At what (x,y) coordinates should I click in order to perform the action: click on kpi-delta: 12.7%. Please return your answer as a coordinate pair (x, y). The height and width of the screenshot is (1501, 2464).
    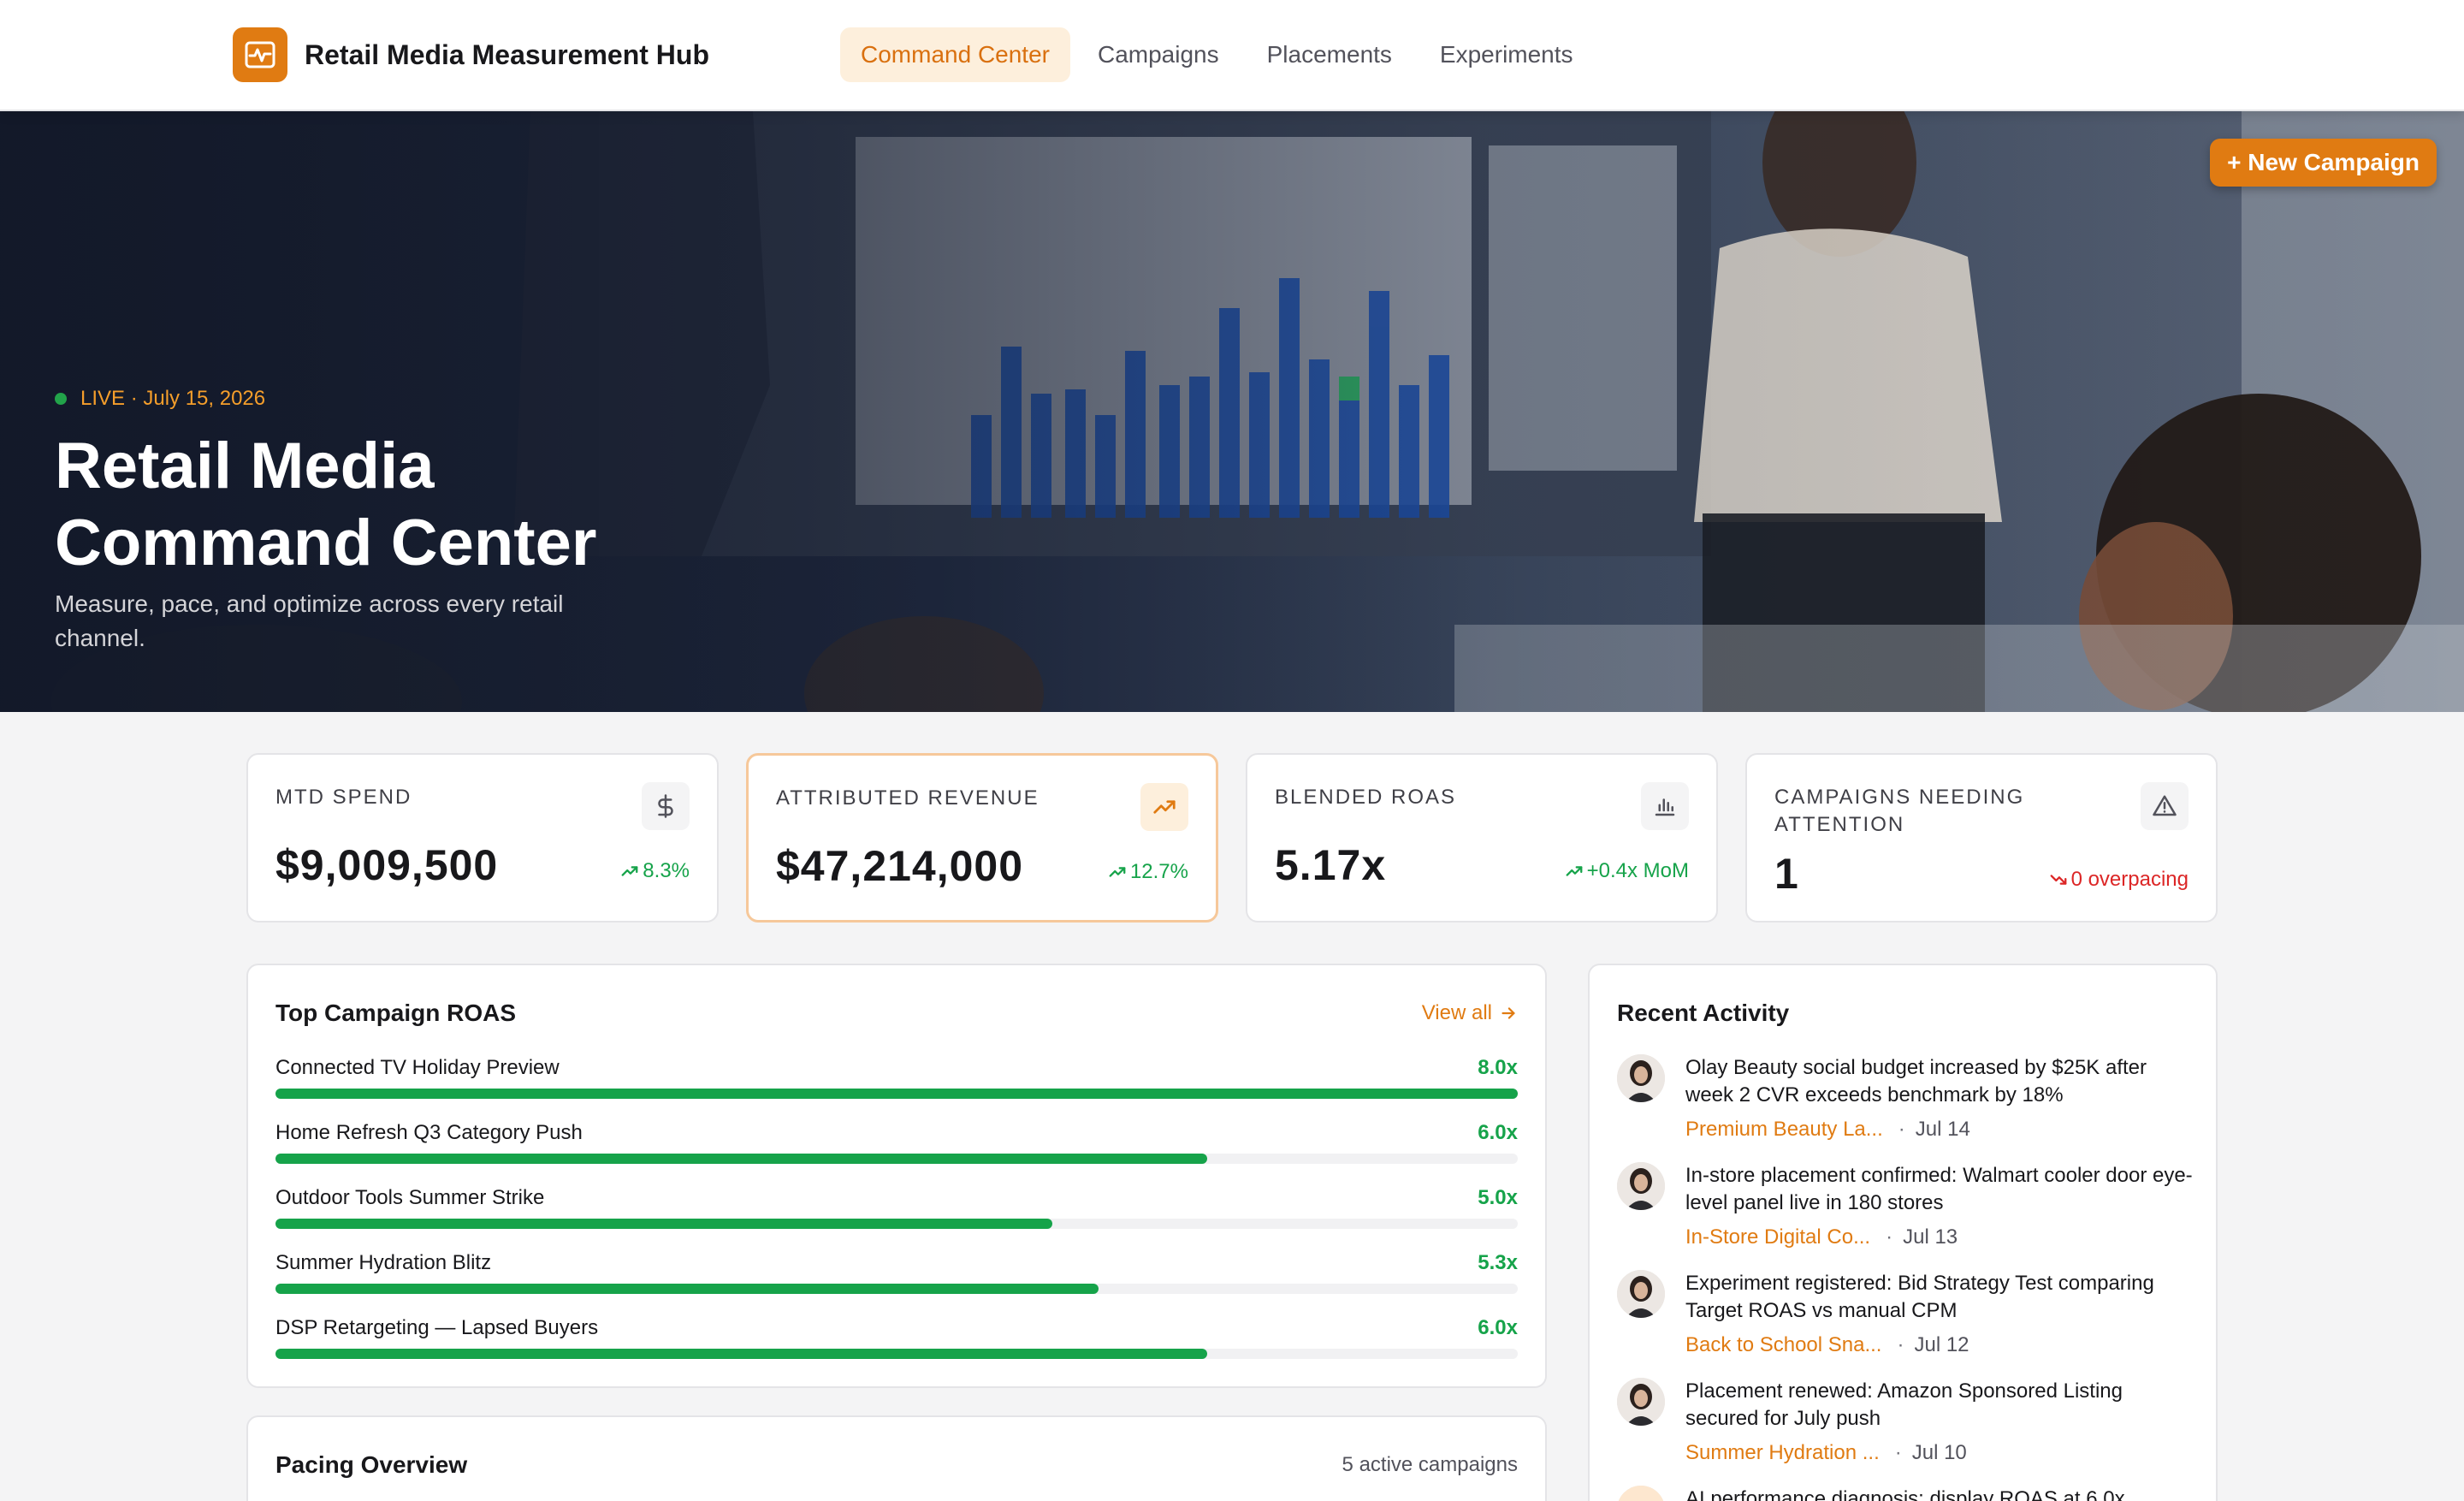
    Looking at the image, I should click on (1148, 872).